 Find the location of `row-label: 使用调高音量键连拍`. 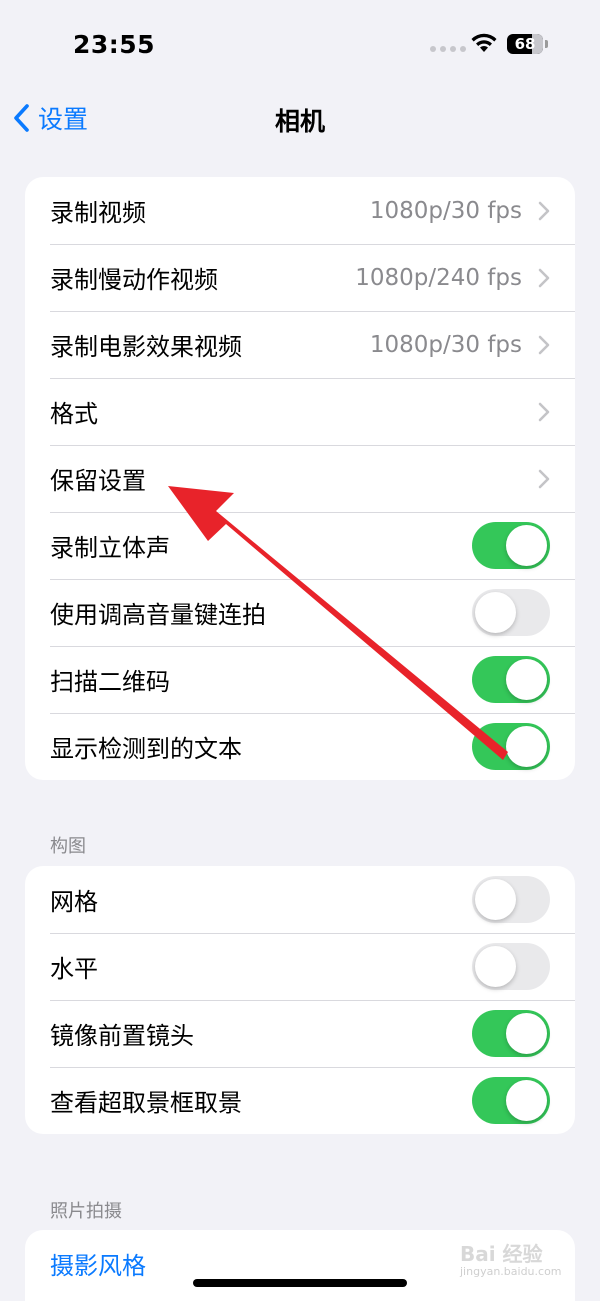

row-label: 使用调高音量键连拍 is located at coordinates (158, 615).